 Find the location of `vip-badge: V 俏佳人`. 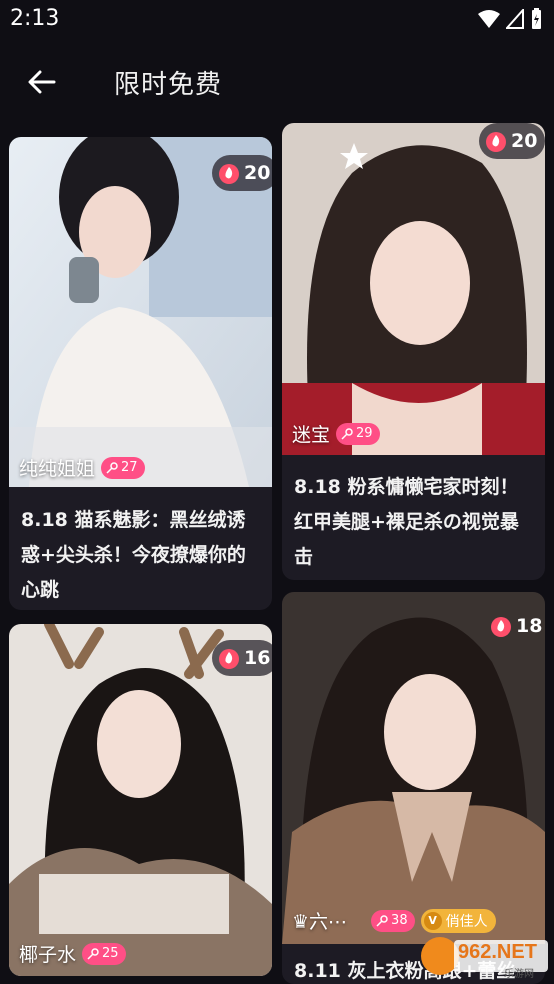

vip-badge: V 俏佳人 is located at coordinates (458, 920).